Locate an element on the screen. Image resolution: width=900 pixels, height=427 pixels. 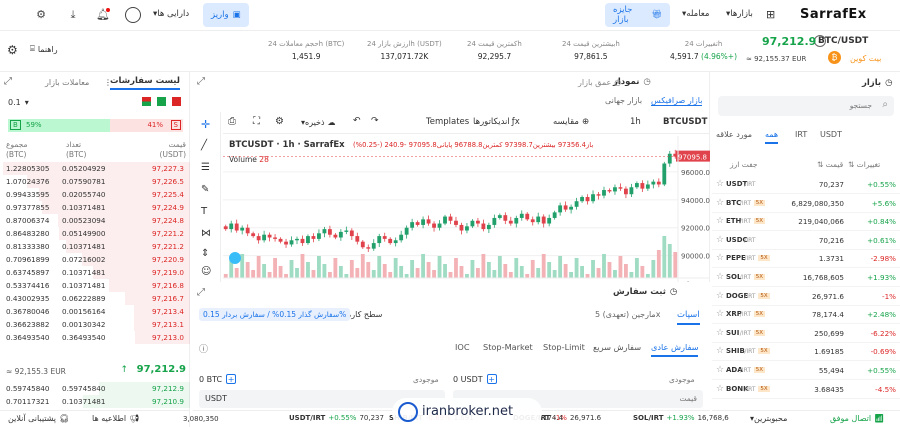
tab-spot: اسپات is located at coordinates (688, 317).